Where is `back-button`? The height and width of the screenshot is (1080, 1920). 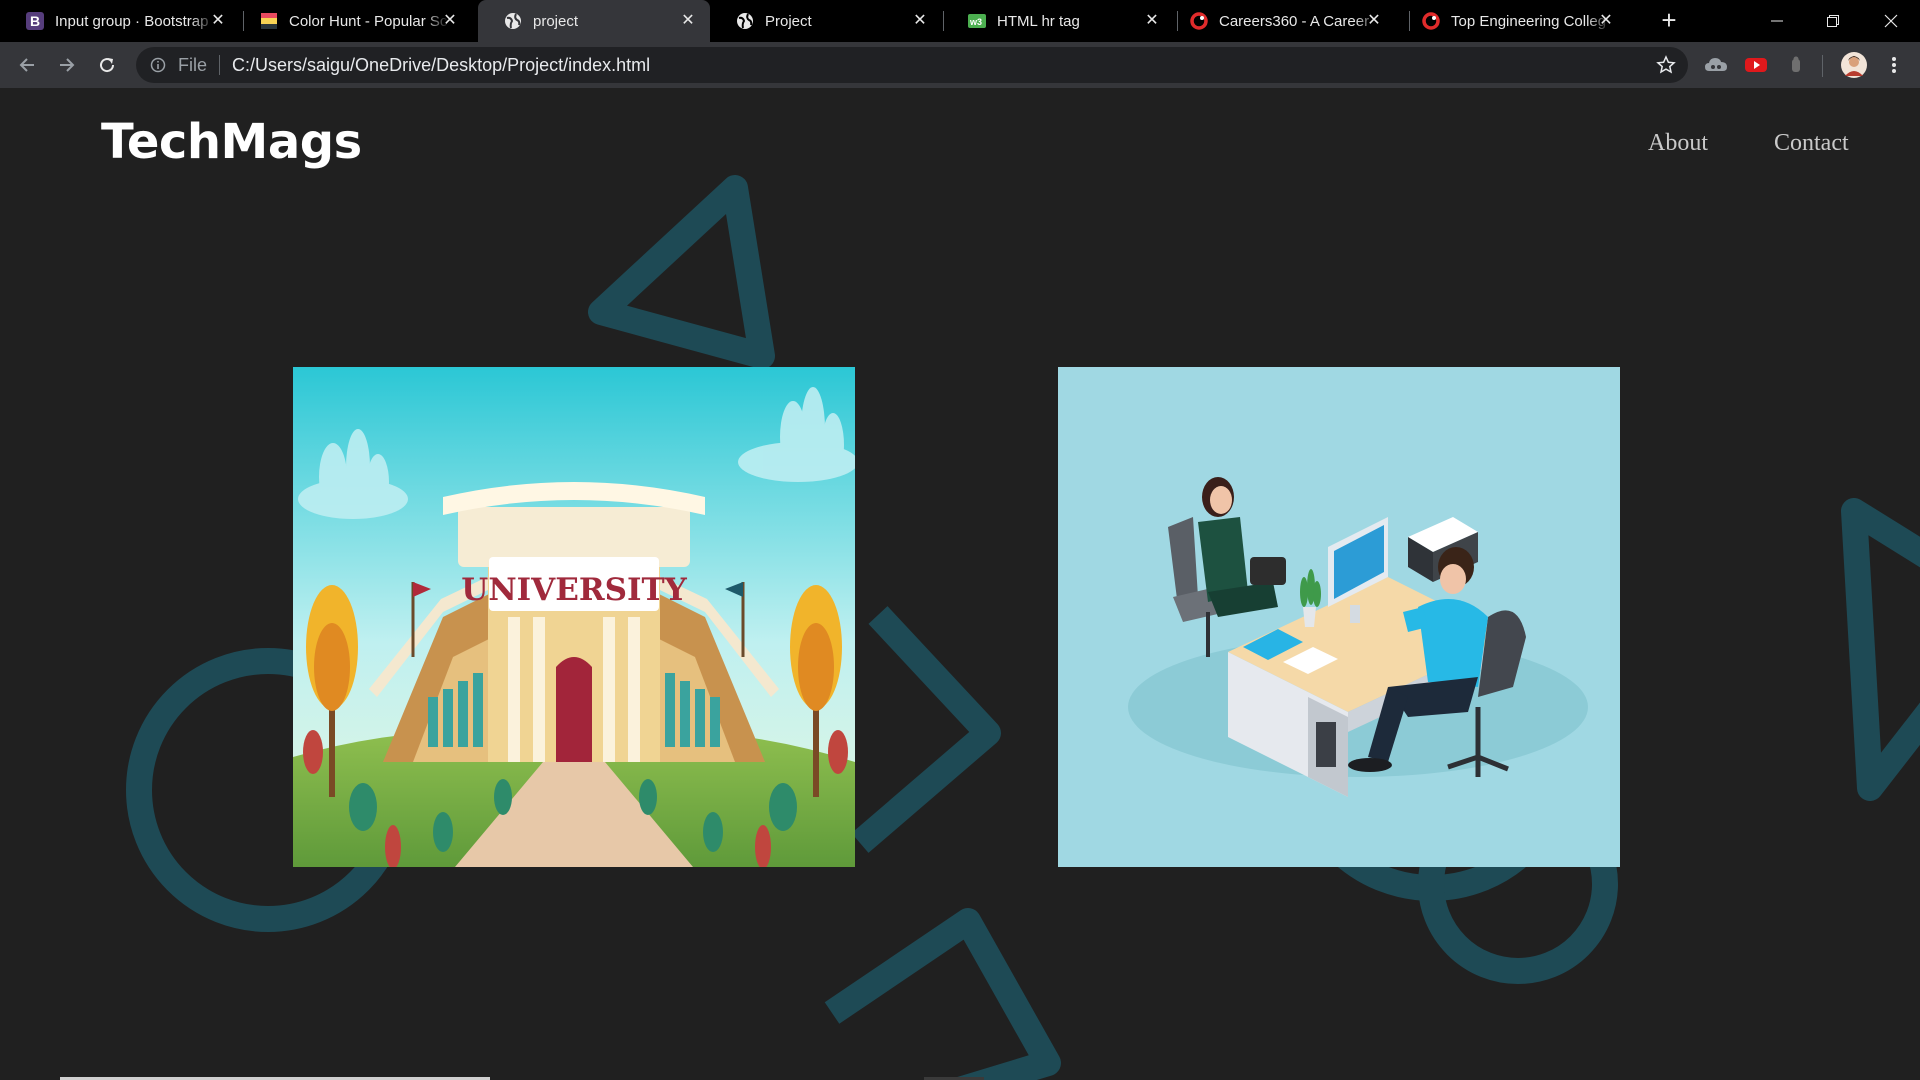 back-button is located at coordinates (27, 65).